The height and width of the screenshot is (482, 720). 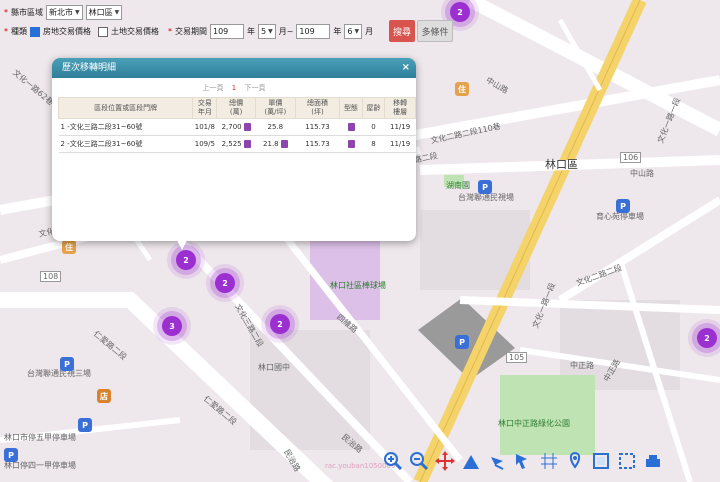 What do you see at coordinates (317, 108) in the screenshot?
I see `column-header: 總面積 (坪)` at bounding box center [317, 108].